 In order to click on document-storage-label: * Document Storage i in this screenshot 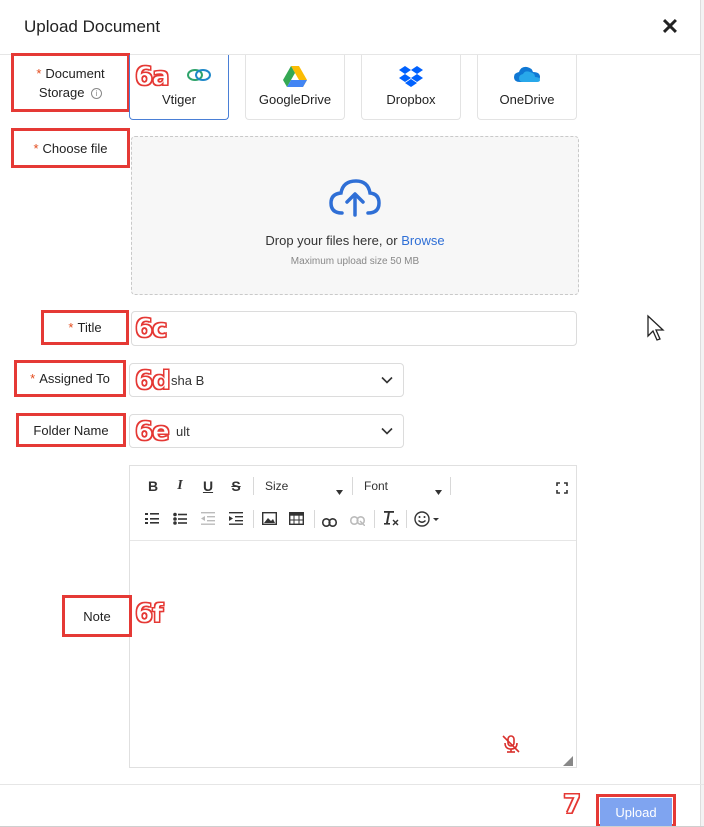, I will do `click(70, 82)`.